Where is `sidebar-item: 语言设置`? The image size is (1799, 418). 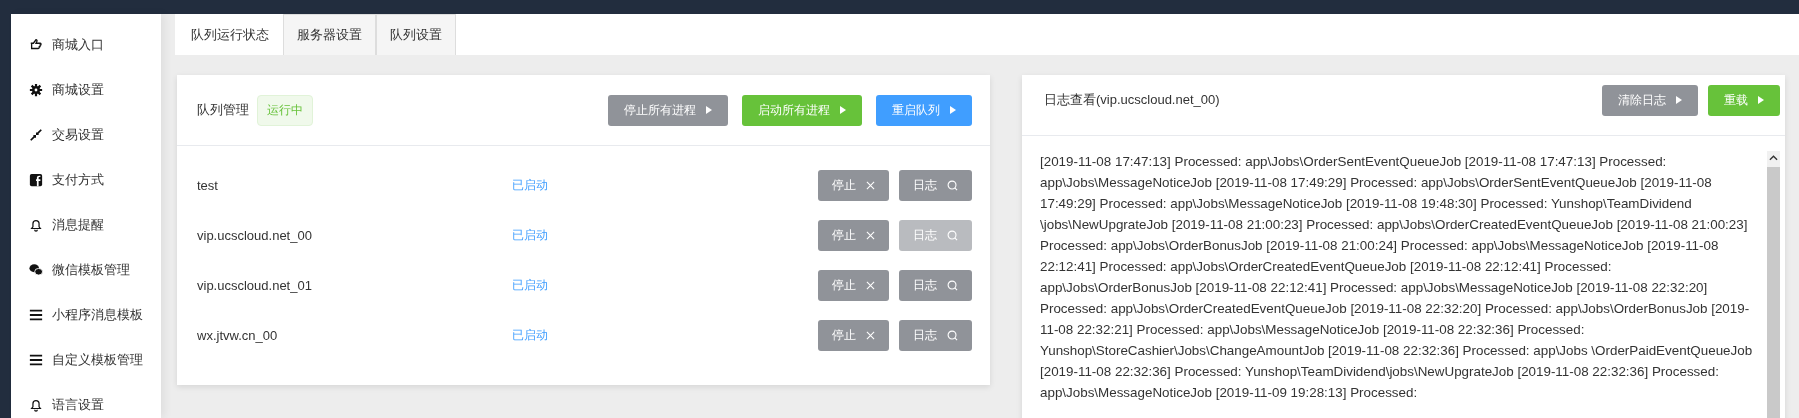 sidebar-item: 语言设置 is located at coordinates (78, 404).